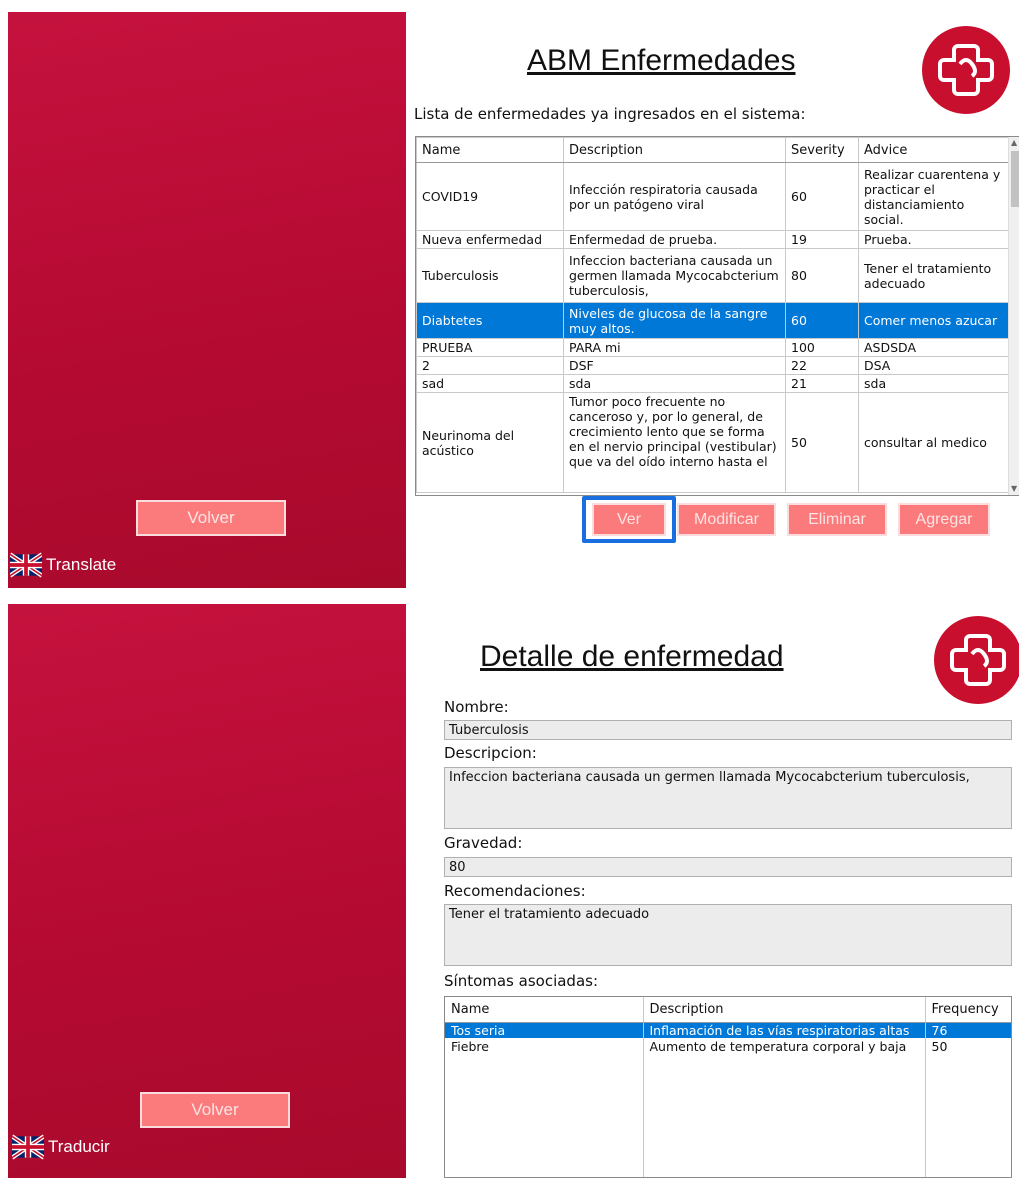 The height and width of the screenshot is (1178, 1019). Describe the element at coordinates (934, 442) in the screenshot. I see `cell-advice: consultar al medico` at that location.